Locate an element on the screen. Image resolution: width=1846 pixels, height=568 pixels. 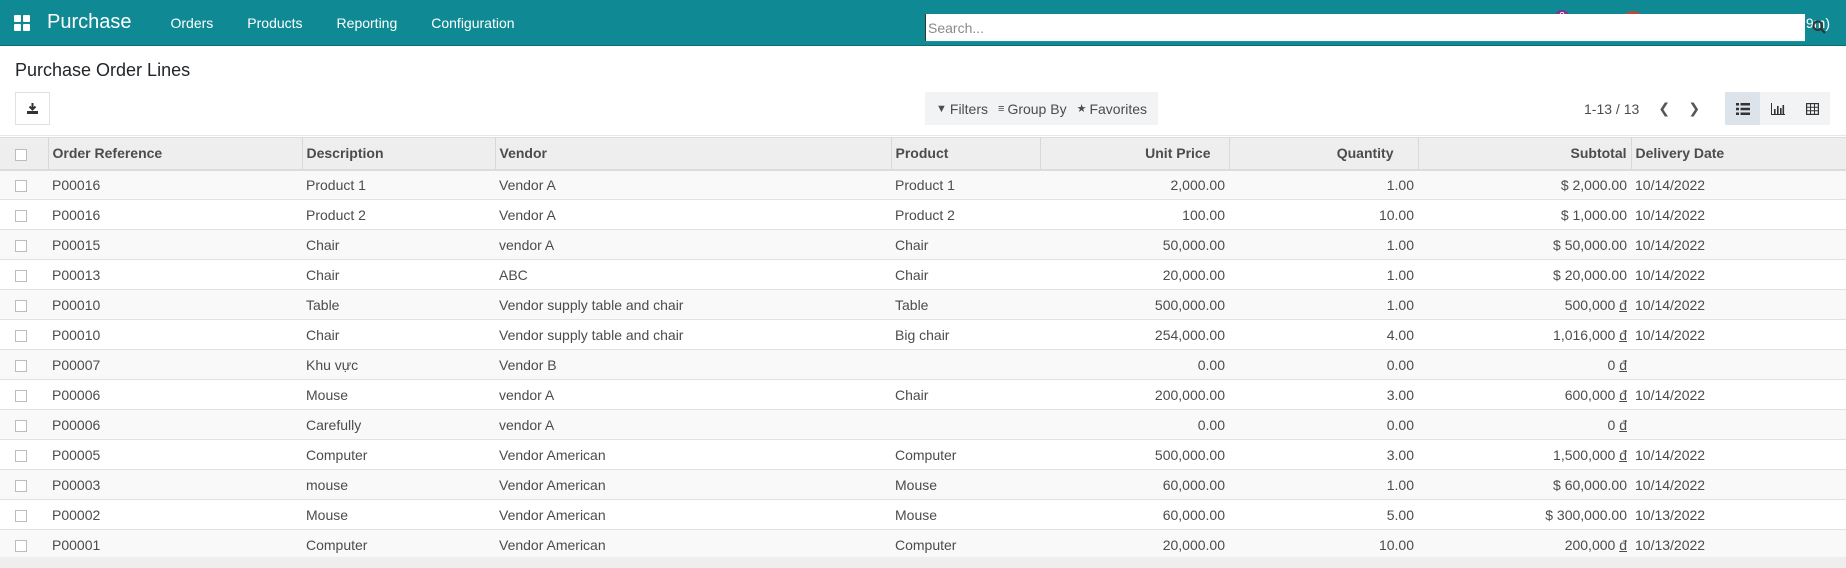
table-row: P00007 Khu vực Vendor B 0.00 0.00 0 đ is located at coordinates (923, 364).